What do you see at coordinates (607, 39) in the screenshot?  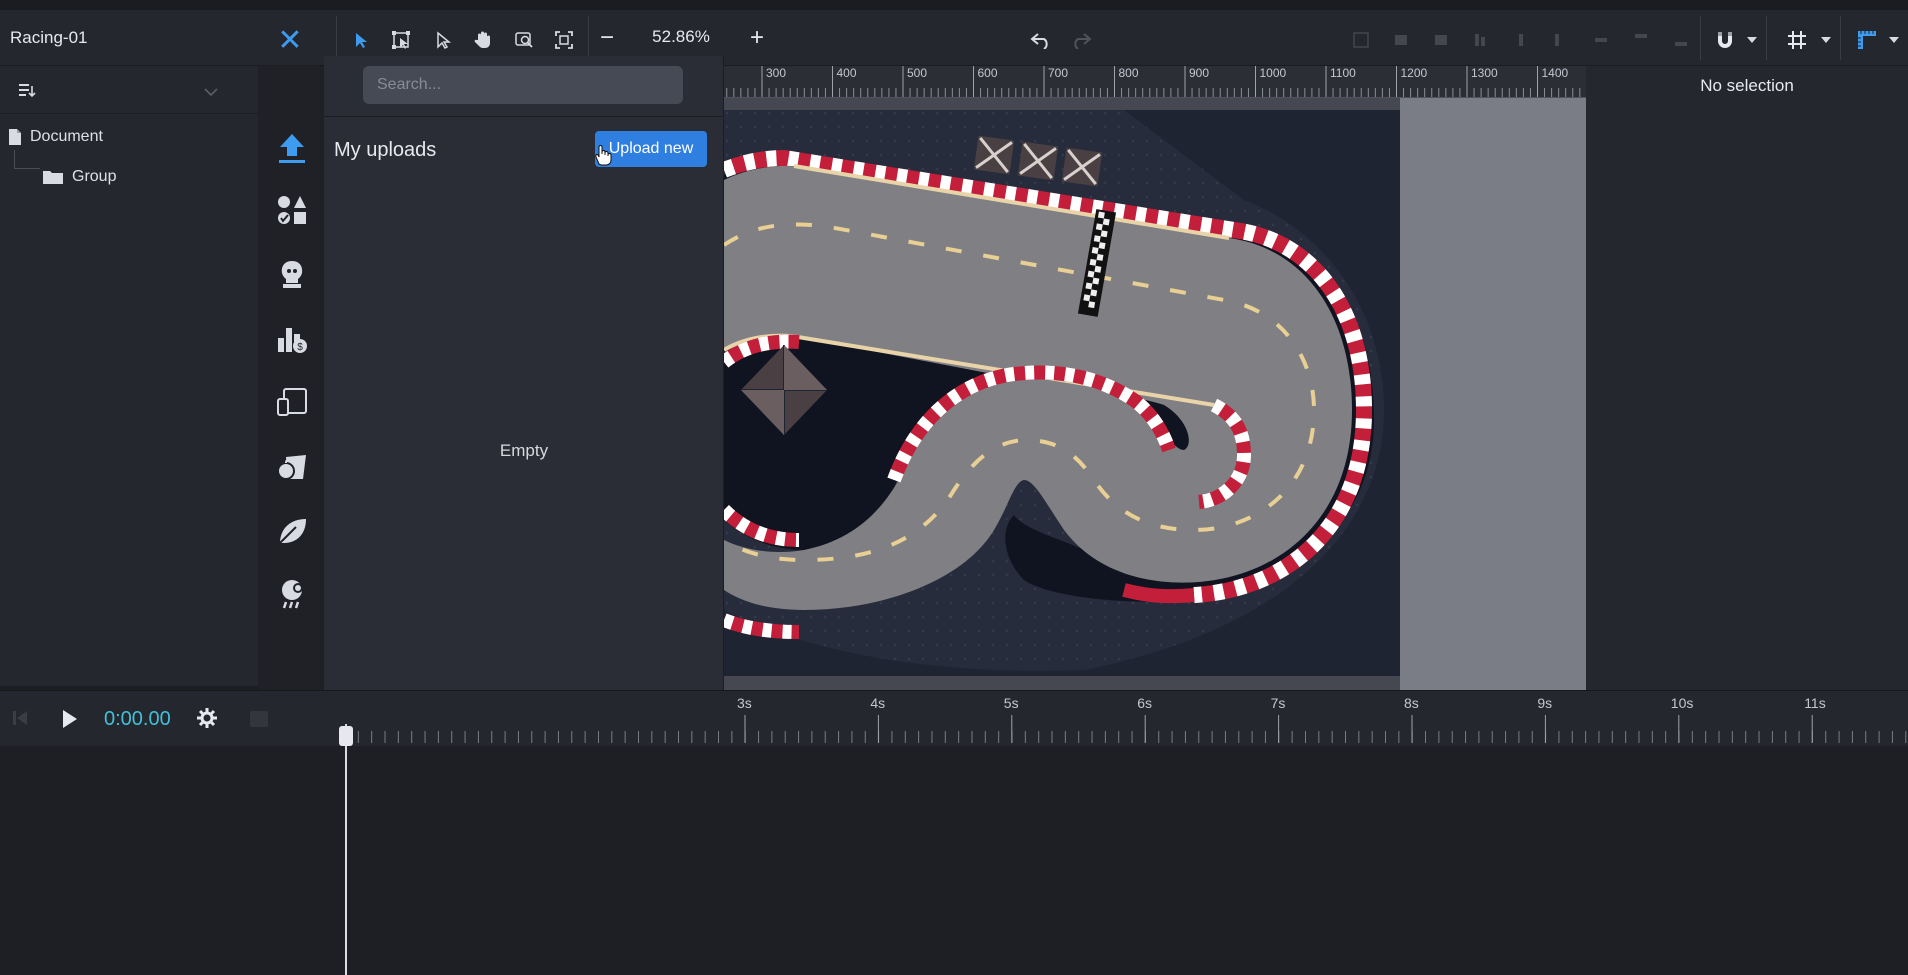 I see `zoom-out-button: −` at bounding box center [607, 39].